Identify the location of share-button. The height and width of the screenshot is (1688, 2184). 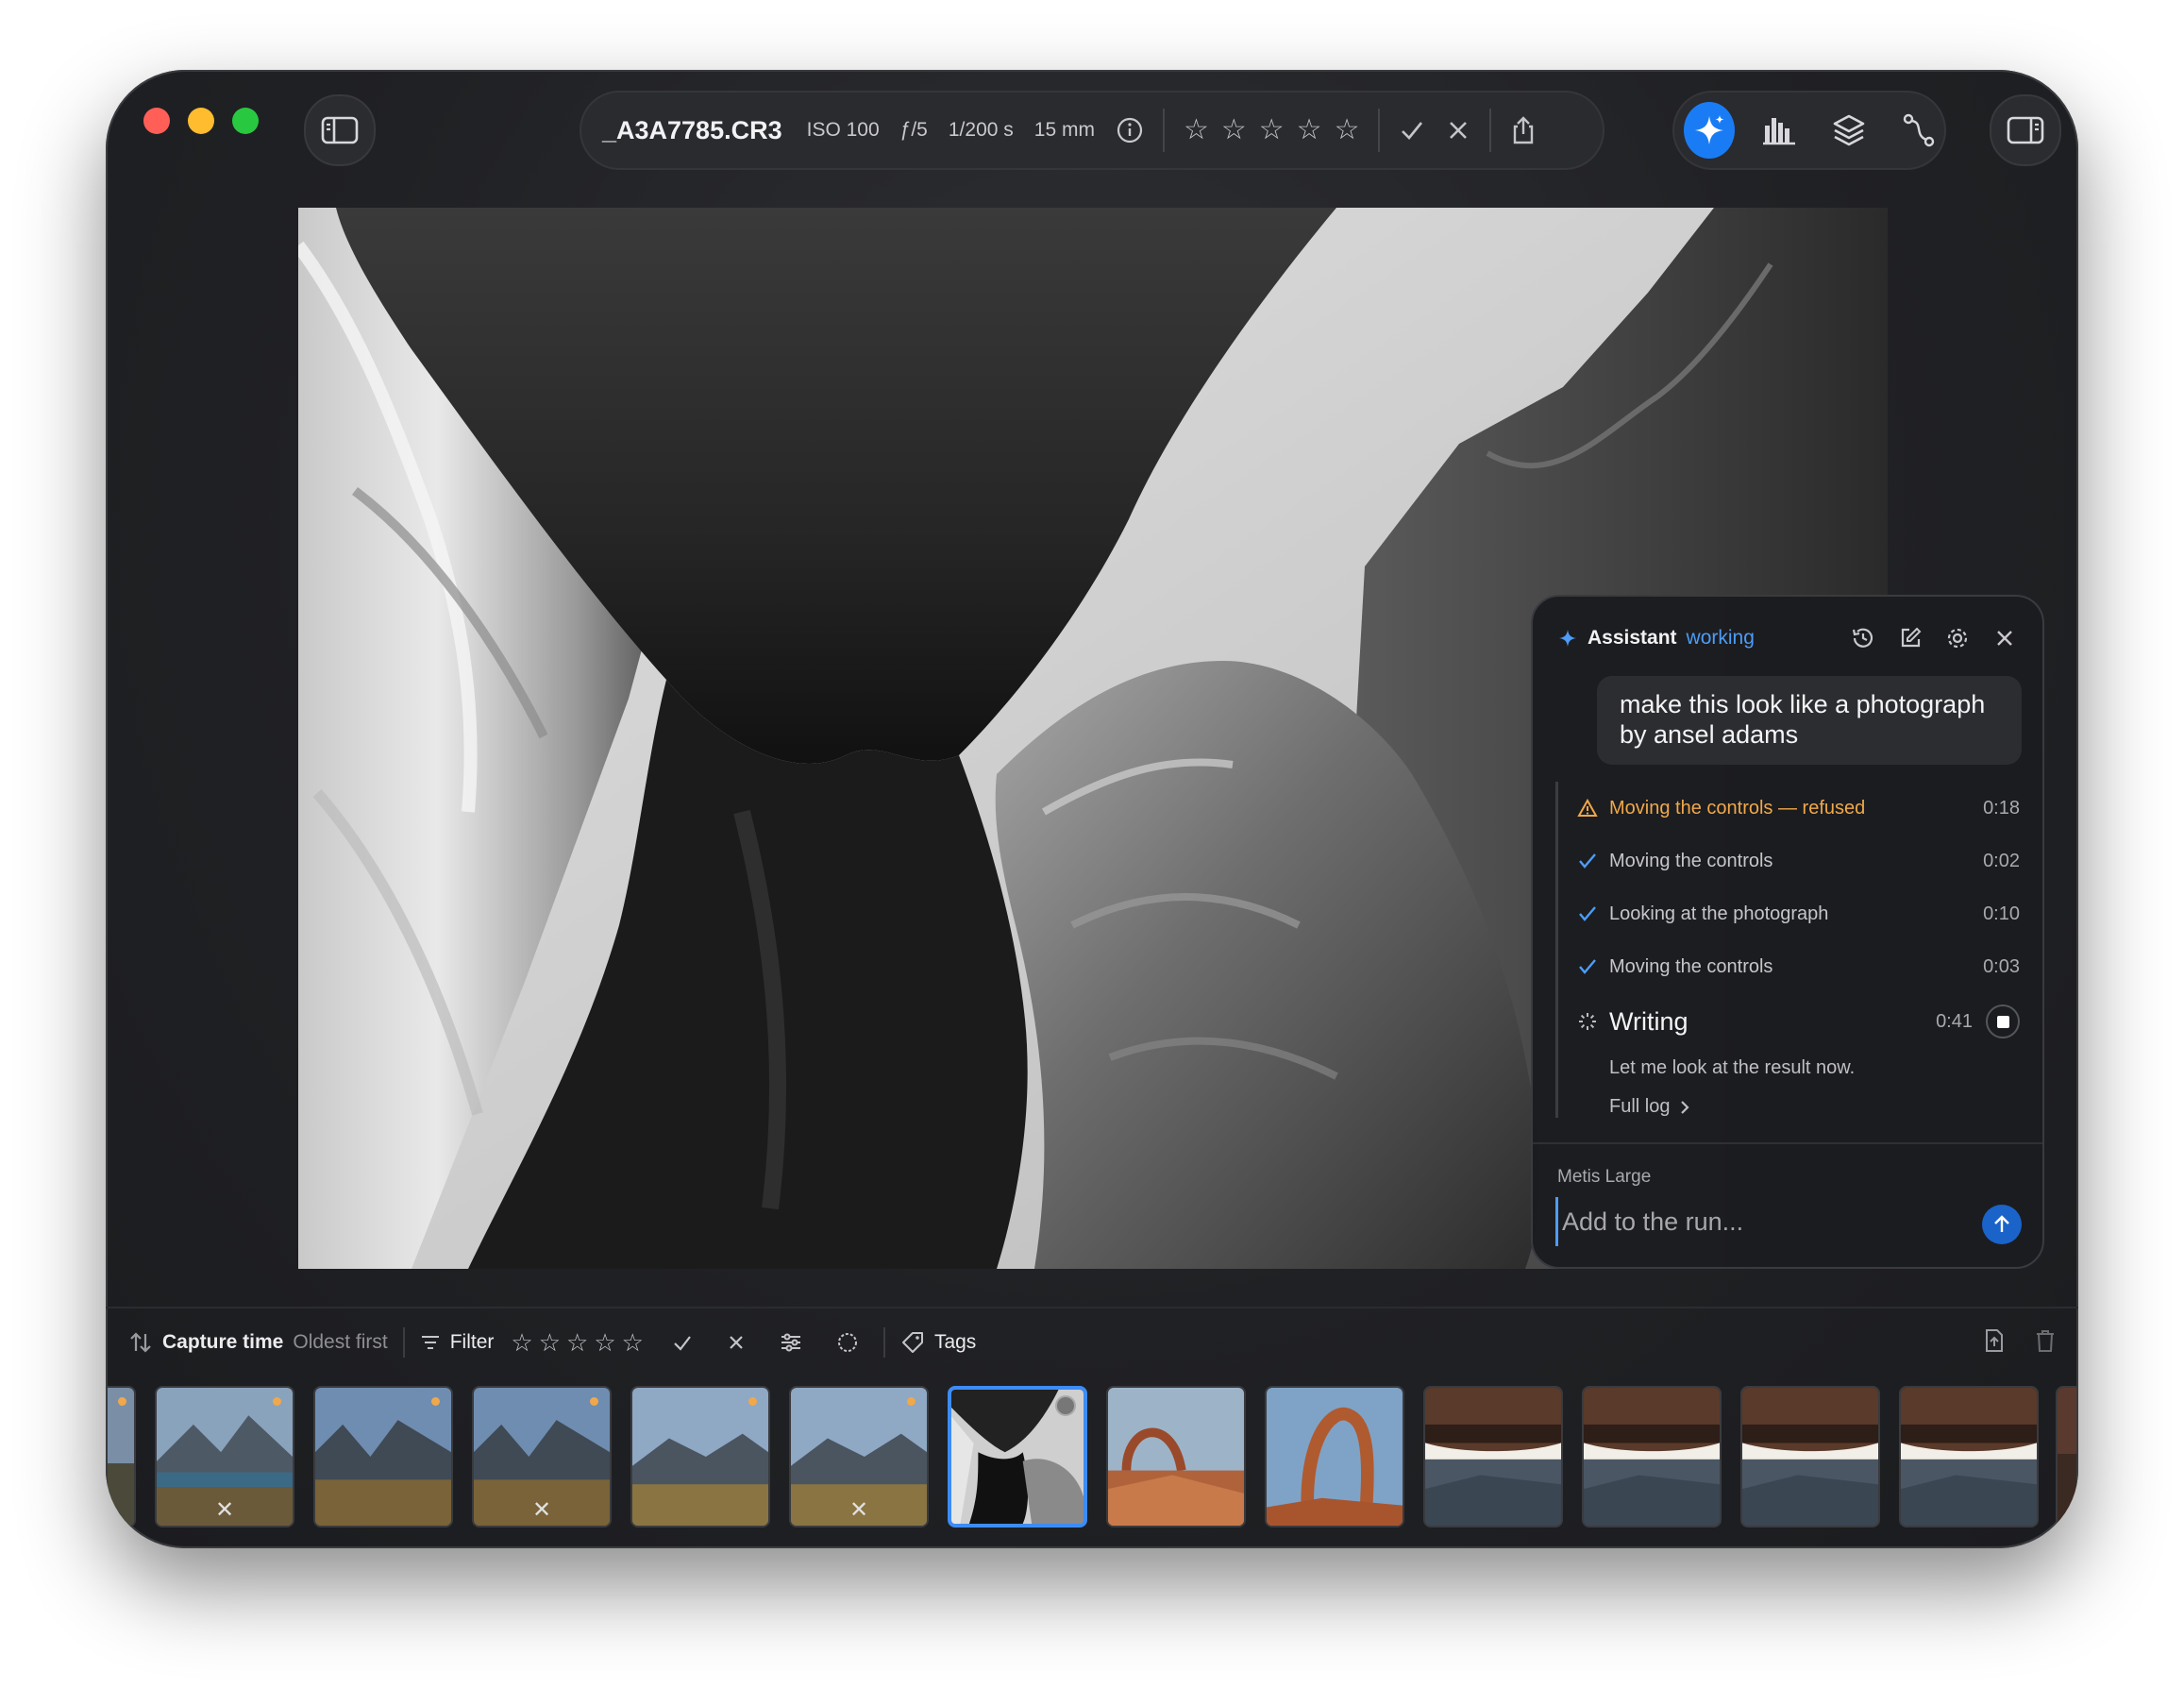
(1523, 130).